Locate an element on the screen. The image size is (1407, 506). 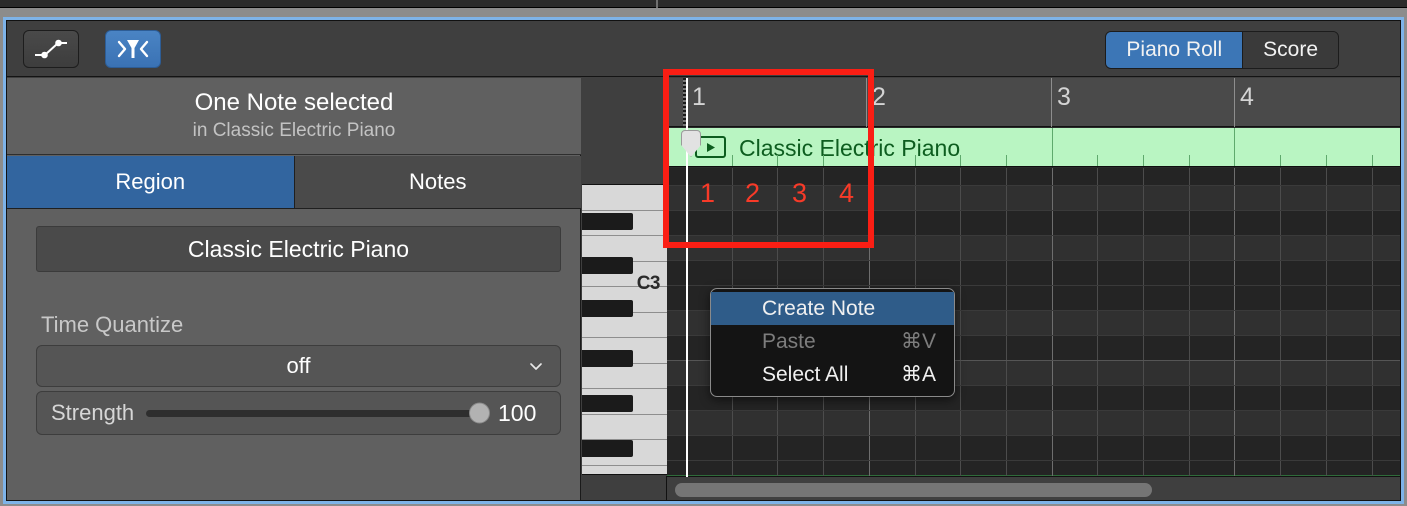
strength-label: Strength is located at coordinates (93, 412).